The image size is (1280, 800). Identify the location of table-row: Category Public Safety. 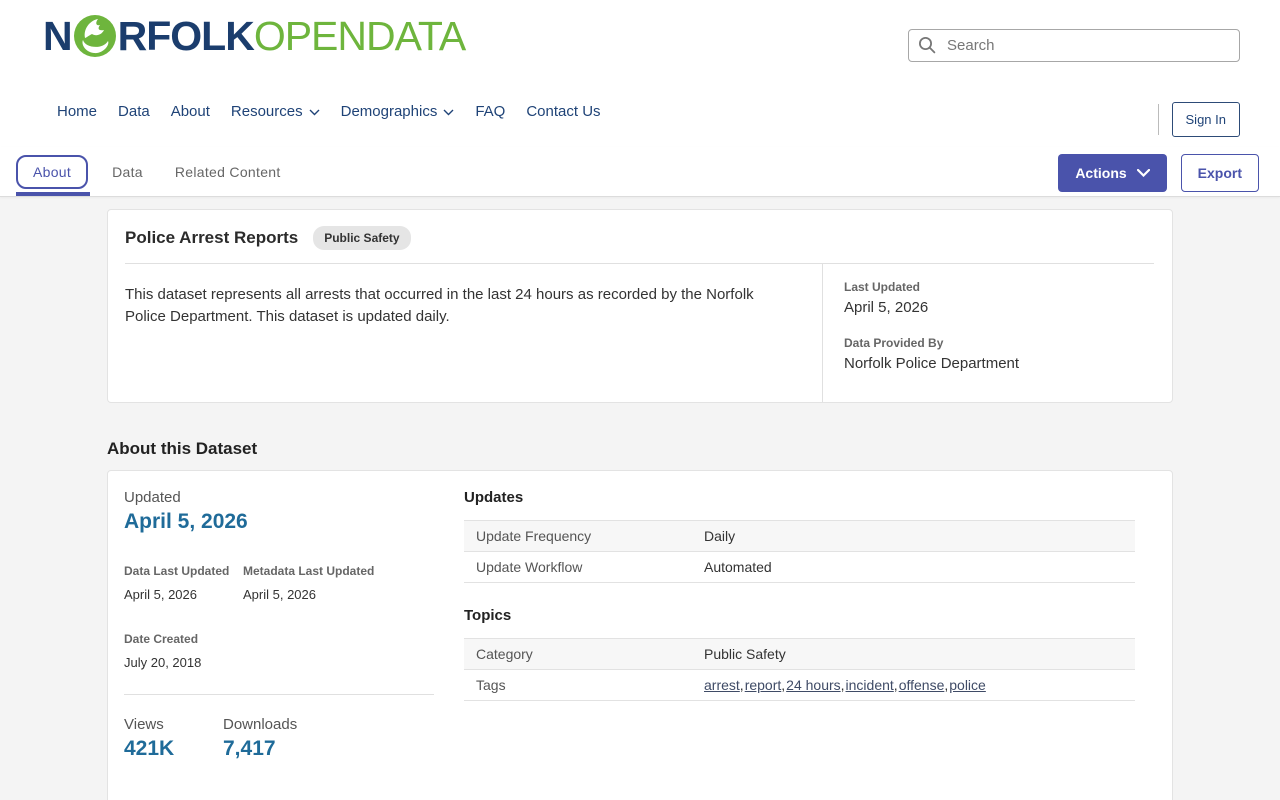
(799, 654).